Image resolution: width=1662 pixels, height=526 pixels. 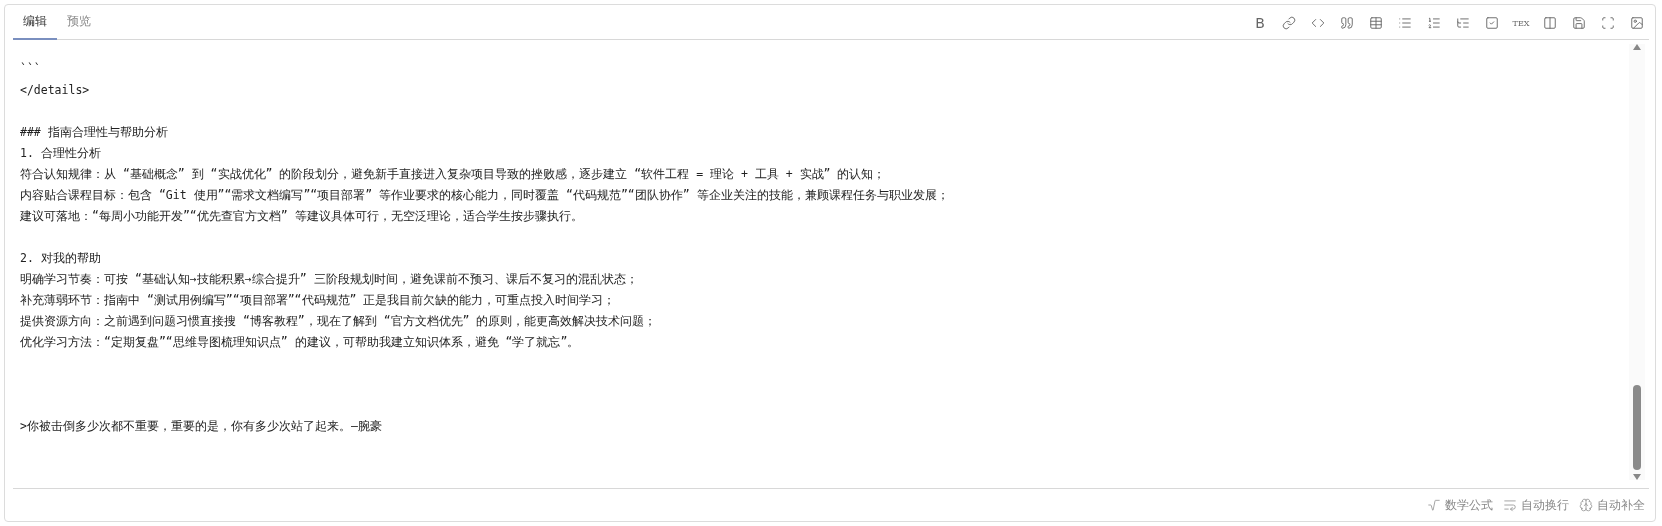 What do you see at coordinates (329, 279) in the screenshot?
I see `editor-line: 明确学习节奏：可按 “基础认知→技能积累→综合提升” 三阶段规划时间，避免课前不预习、课后不复习的混乱状态；` at bounding box center [329, 279].